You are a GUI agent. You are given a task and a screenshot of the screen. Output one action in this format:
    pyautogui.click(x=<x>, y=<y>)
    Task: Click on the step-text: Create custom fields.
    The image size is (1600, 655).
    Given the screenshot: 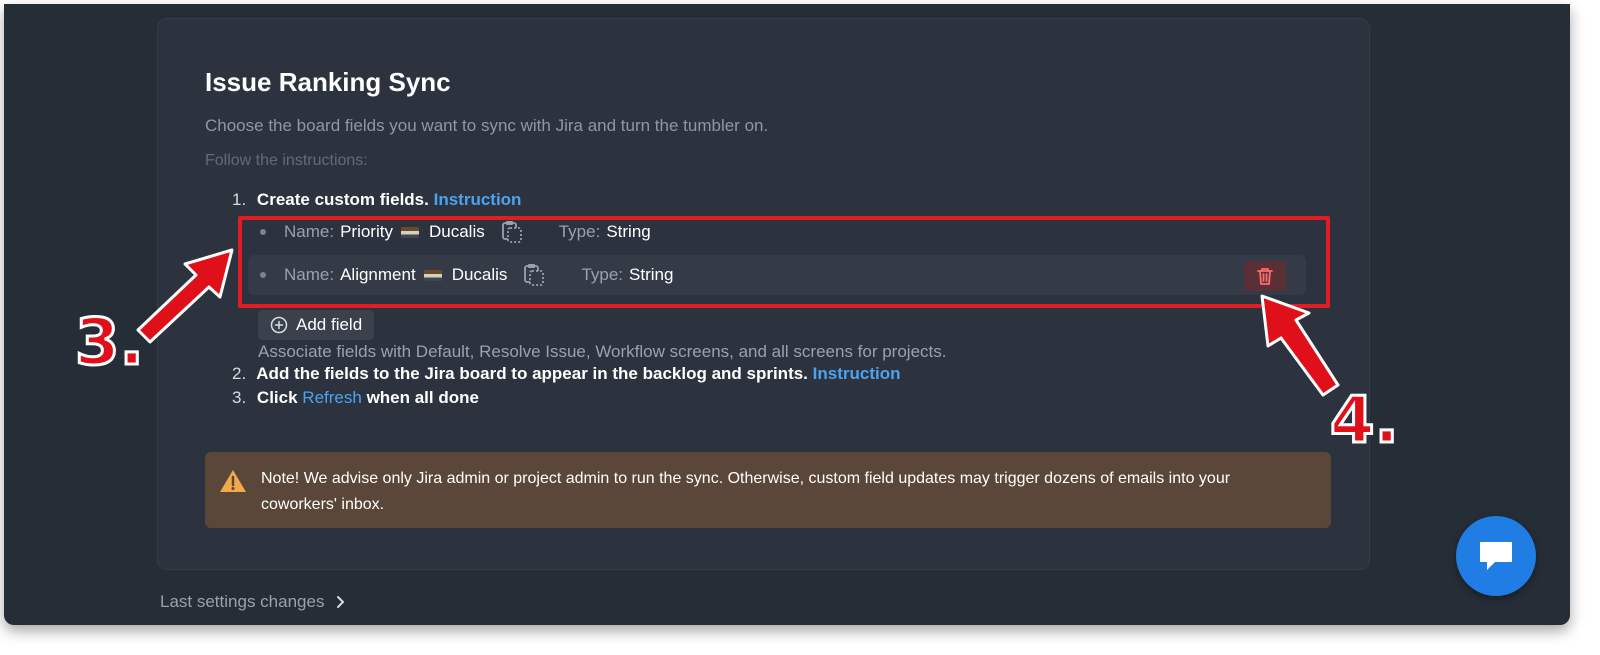 What is the action you would take?
    pyautogui.click(x=342, y=199)
    